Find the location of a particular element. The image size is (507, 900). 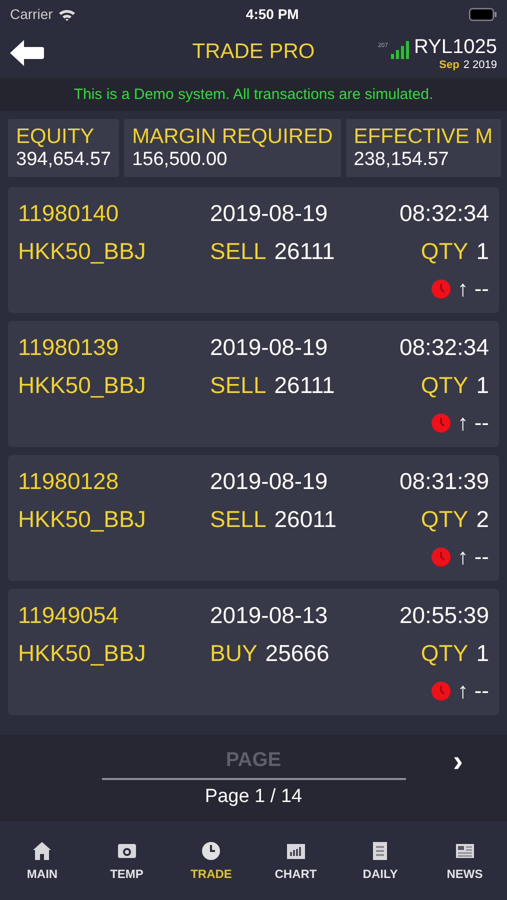

date-day-year: 2 2019 is located at coordinates (480, 64).